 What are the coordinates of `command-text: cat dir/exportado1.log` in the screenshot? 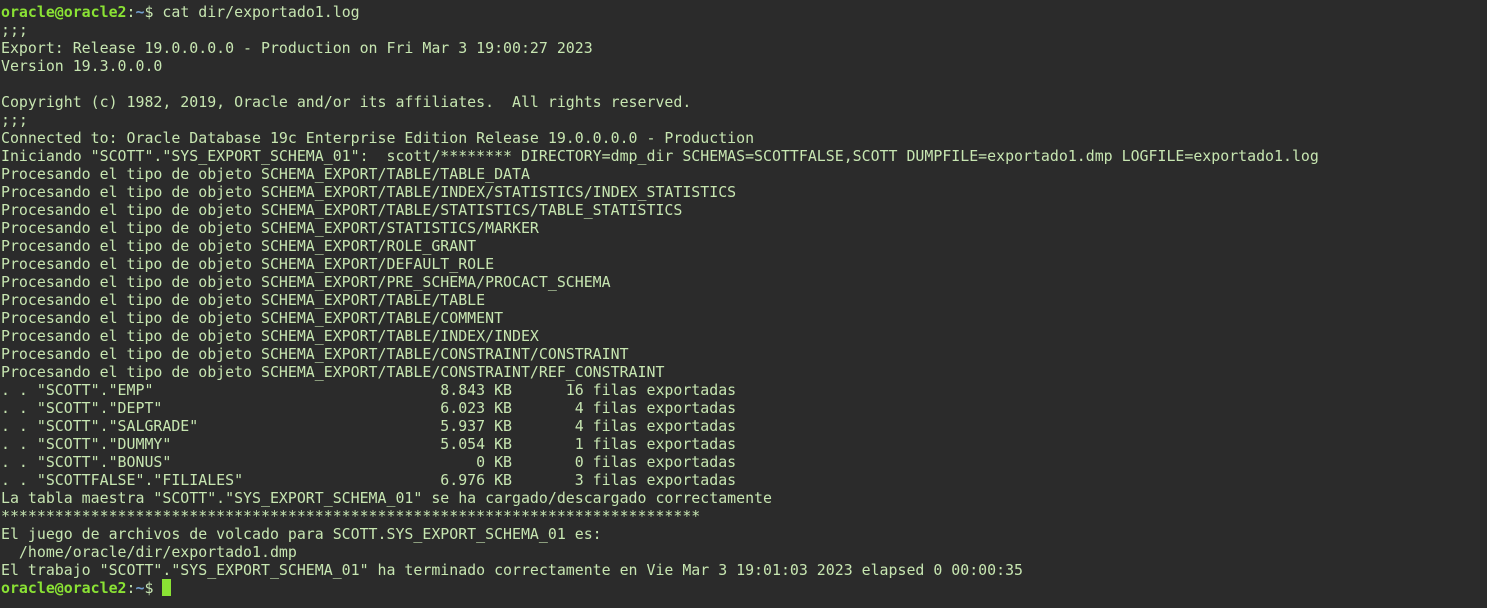 It's located at (261, 12).